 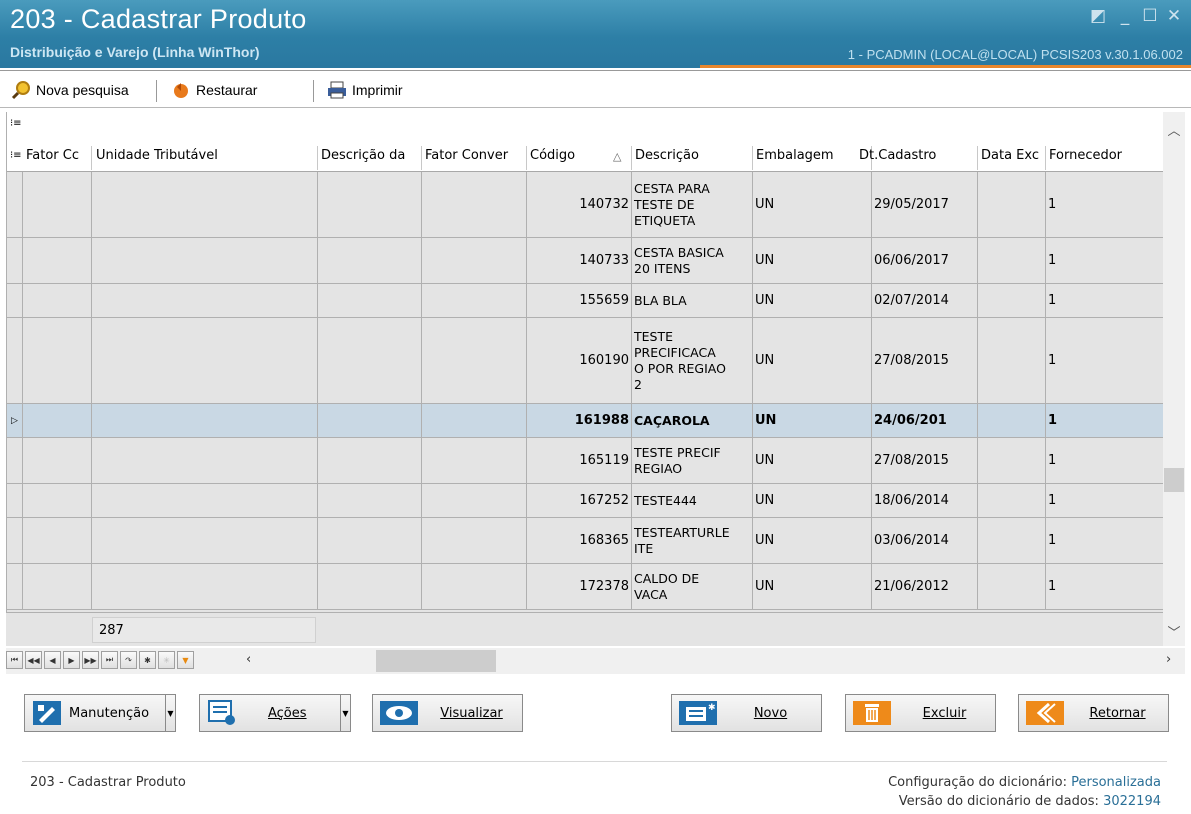 I want to click on cell-descricao: CAÇAROLA, so click(x=692, y=420).